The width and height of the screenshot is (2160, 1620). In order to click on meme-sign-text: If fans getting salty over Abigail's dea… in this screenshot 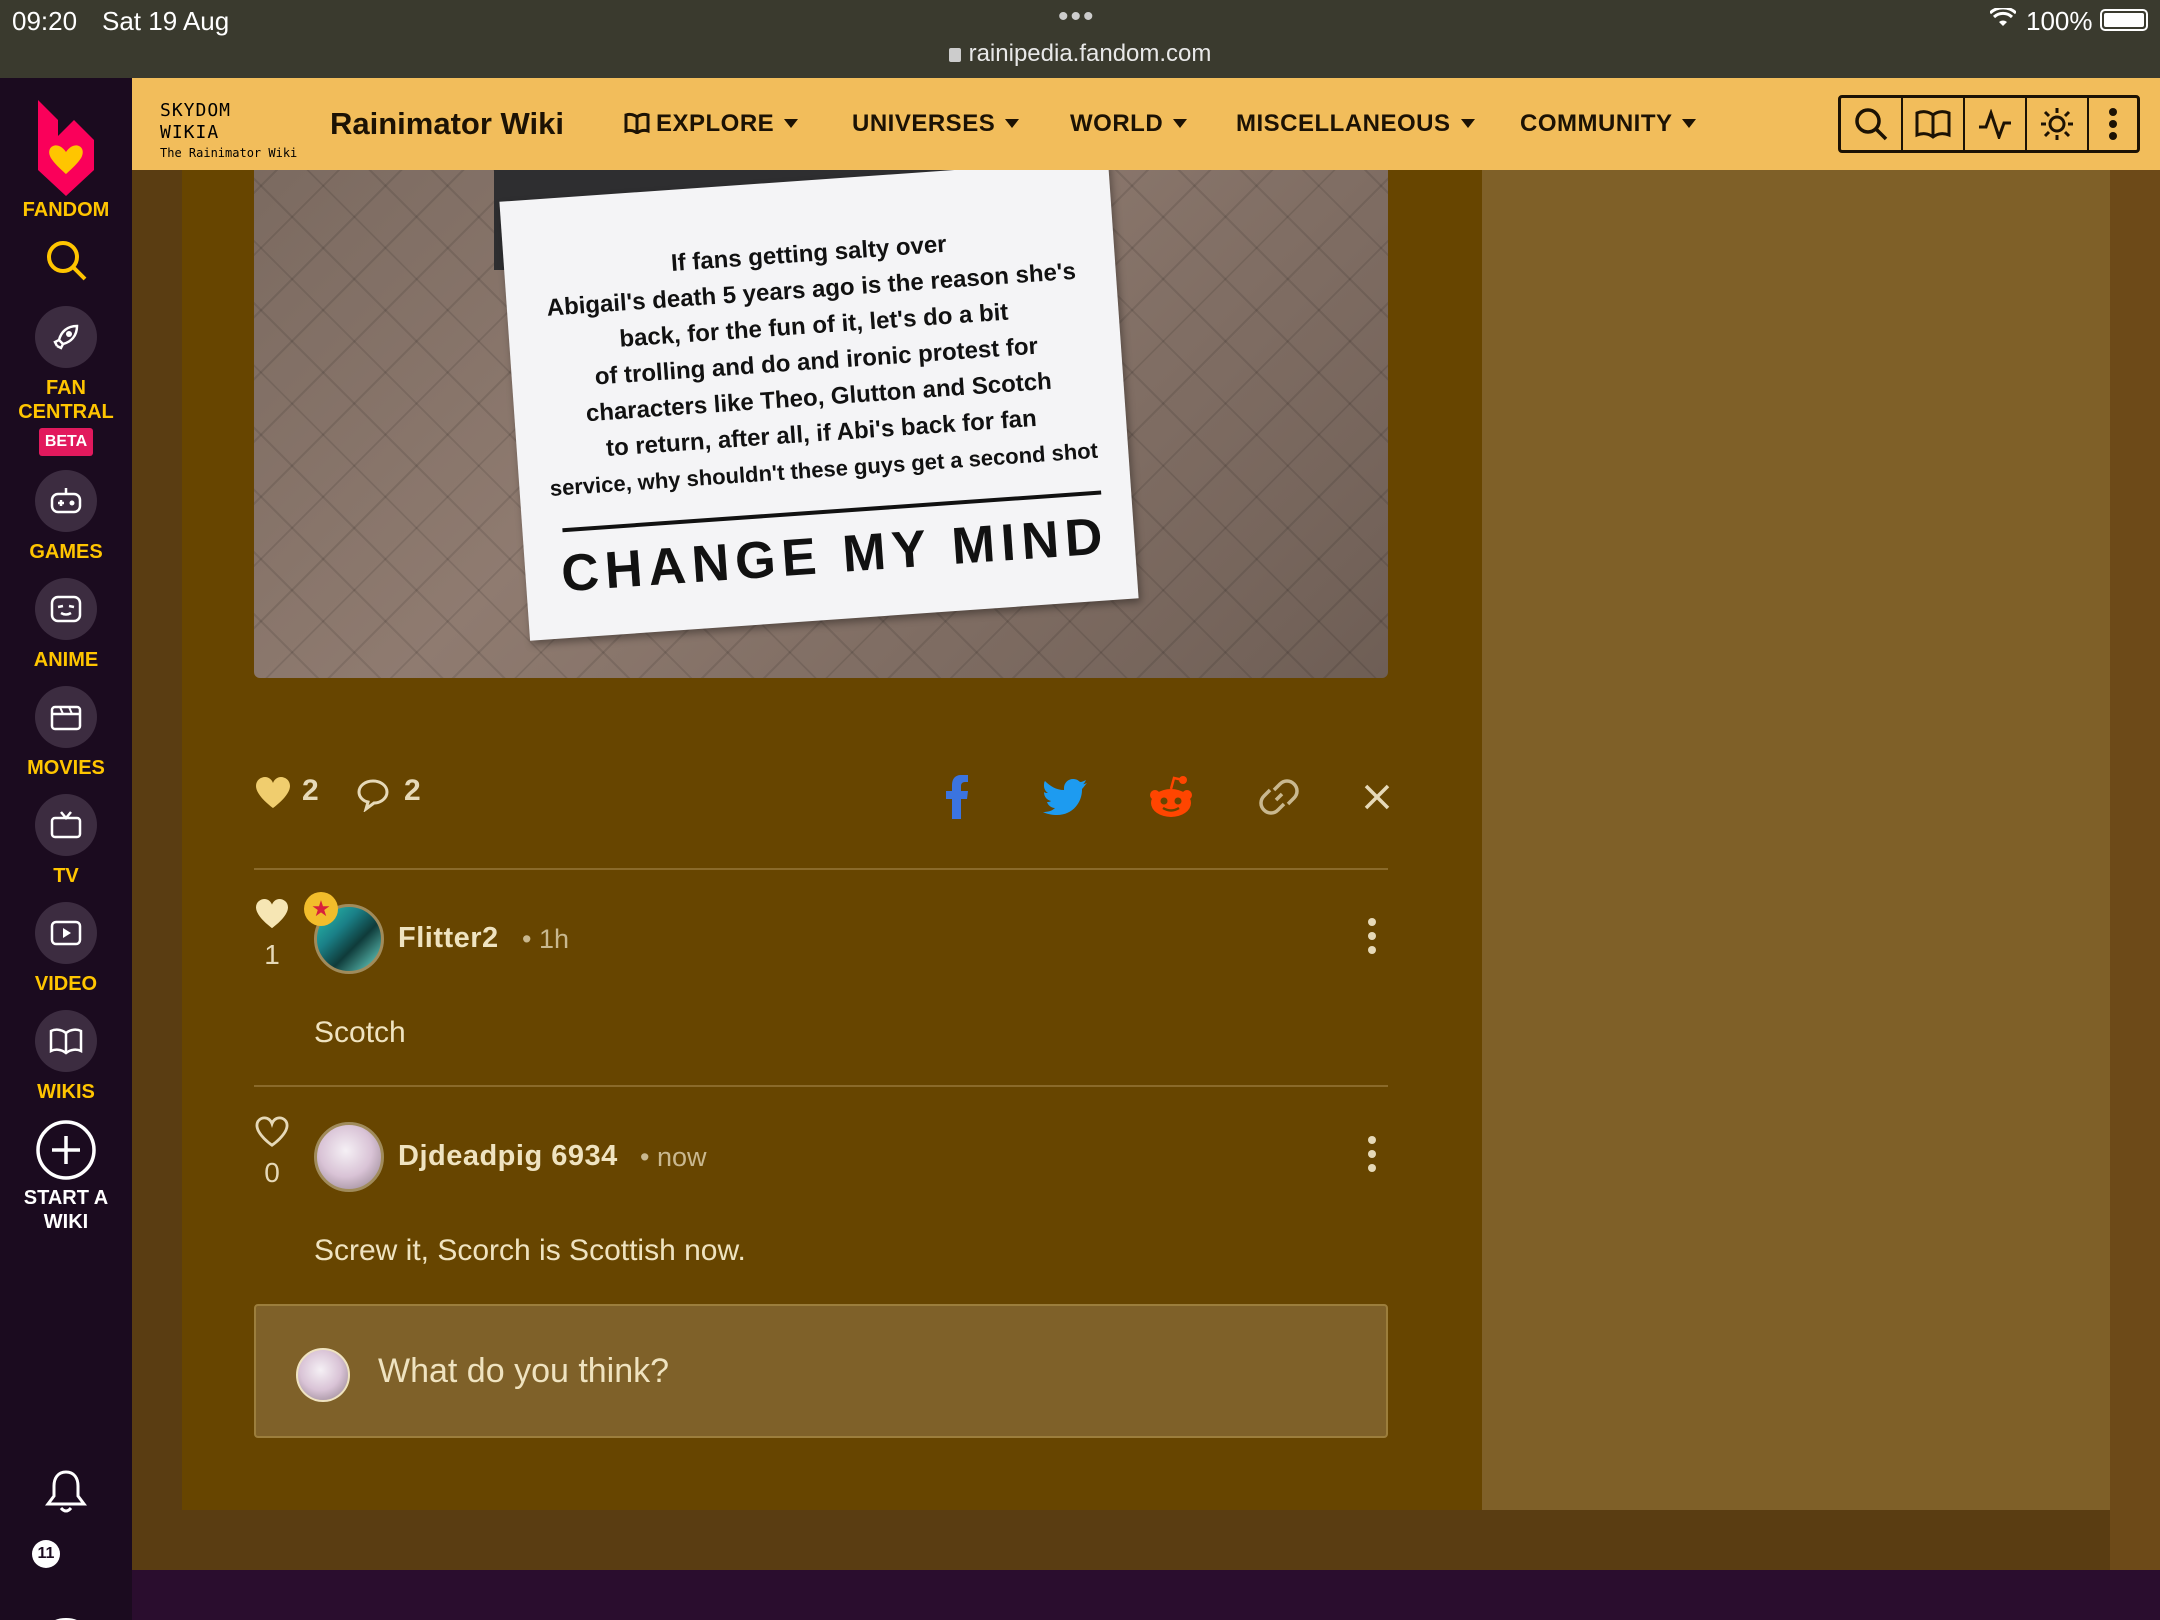, I will do `click(816, 362)`.